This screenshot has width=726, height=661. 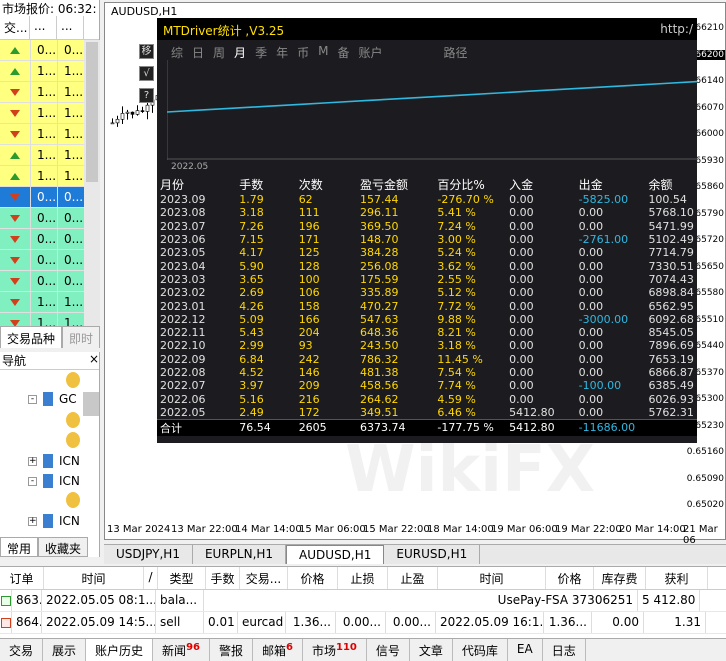 What do you see at coordinates (223, 578) in the screenshot?
I see `terminal-col-header: 手数` at bounding box center [223, 578].